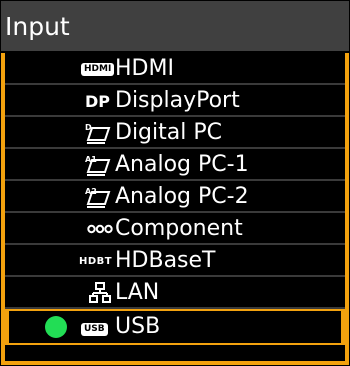  Describe the element at coordinates (165, 260) in the screenshot. I see `menu-item-label: HDBaseT` at that location.